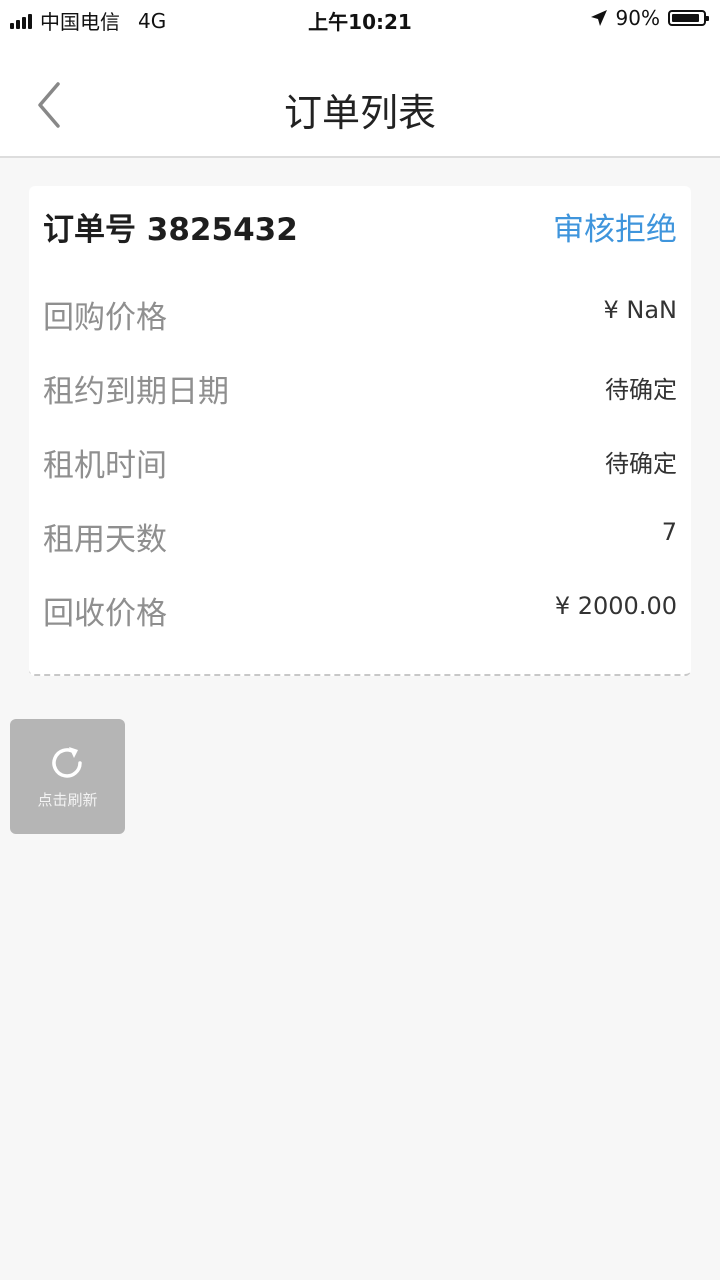 Image resolution: width=720 pixels, height=1280 pixels. What do you see at coordinates (615, 606) in the screenshot?
I see `detail-value: ¥ 2000.00` at bounding box center [615, 606].